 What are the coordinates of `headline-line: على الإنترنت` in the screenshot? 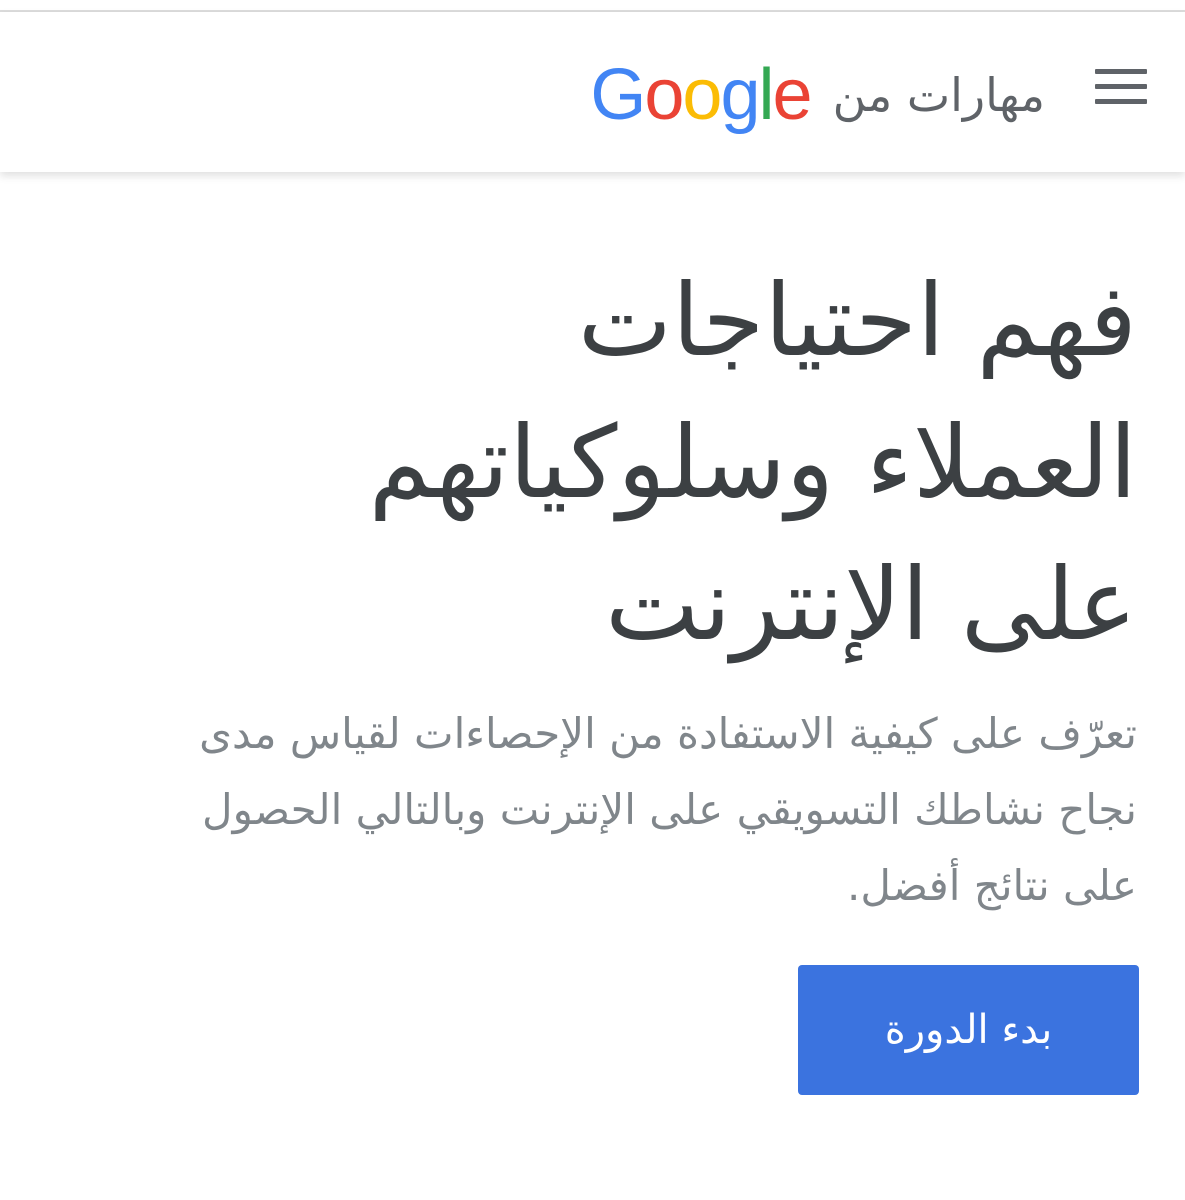 It's located at (871, 604).